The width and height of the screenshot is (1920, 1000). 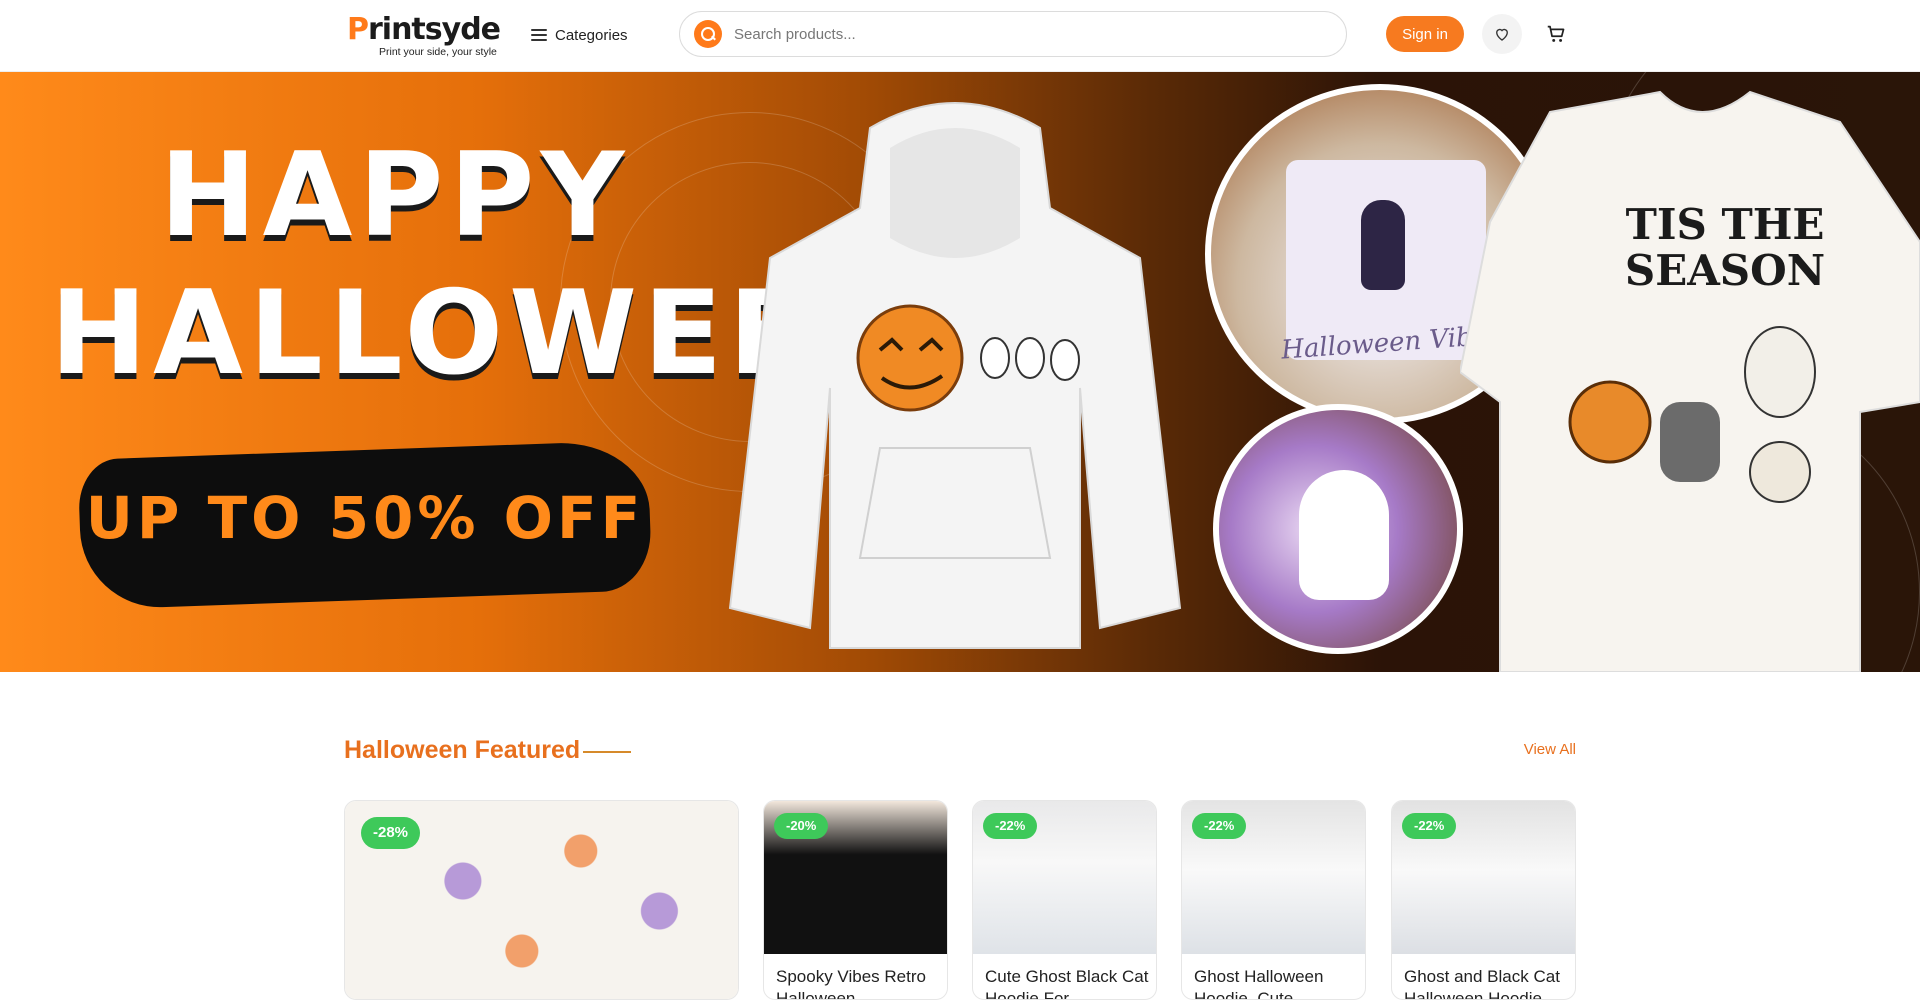 I want to click on cart-button, so click(x=1556, y=34).